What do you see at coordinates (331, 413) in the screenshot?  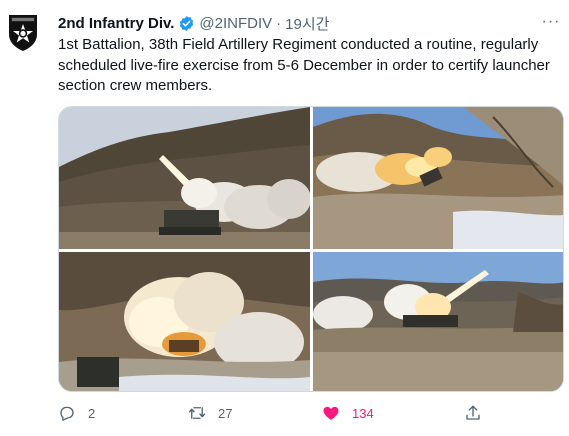 I see `heart-icon` at bounding box center [331, 413].